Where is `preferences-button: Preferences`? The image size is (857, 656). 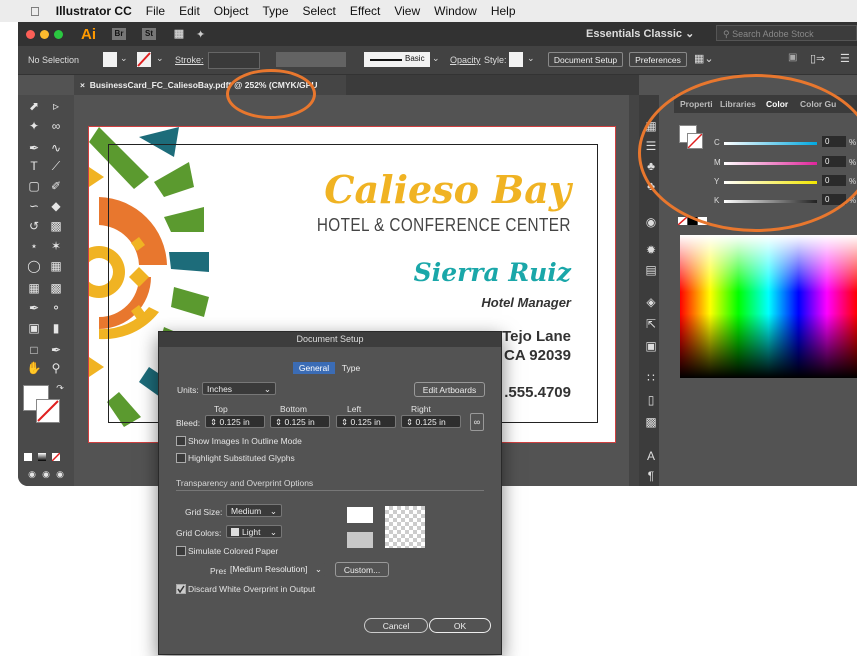 preferences-button: Preferences is located at coordinates (658, 59).